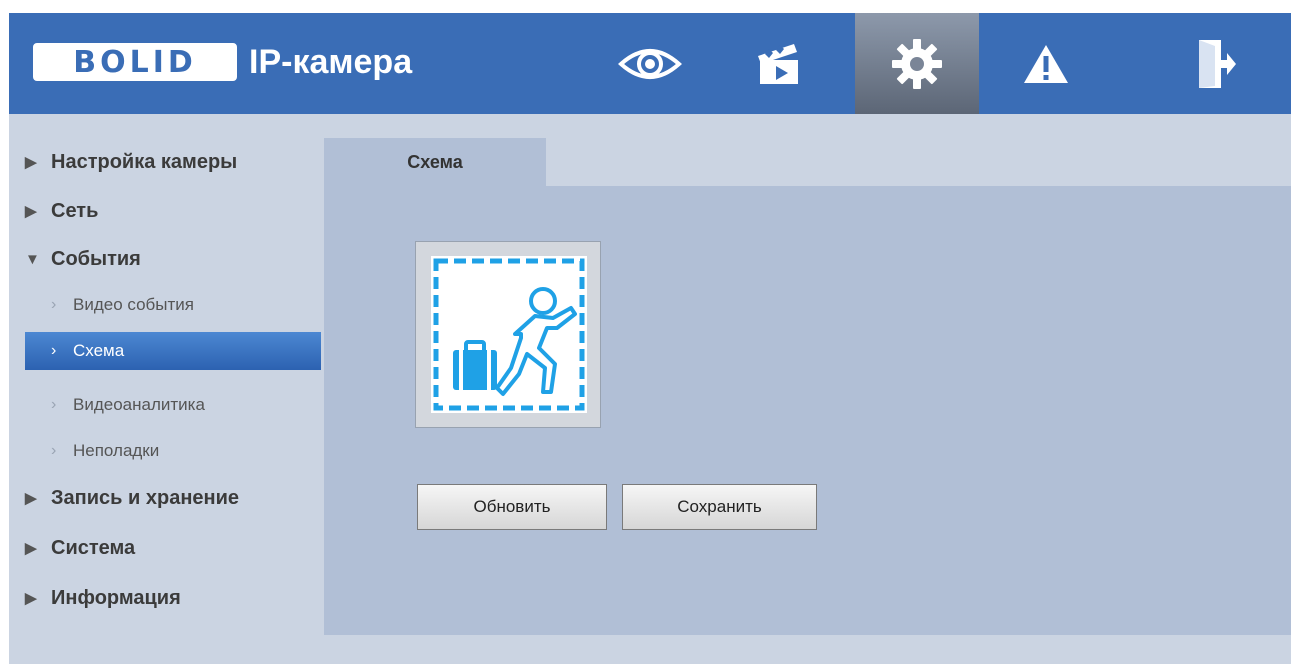 The height and width of the screenshot is (664, 1291). I want to click on sidebar-item-recording-storage: ▶ Запись и хранение, so click(165, 498).